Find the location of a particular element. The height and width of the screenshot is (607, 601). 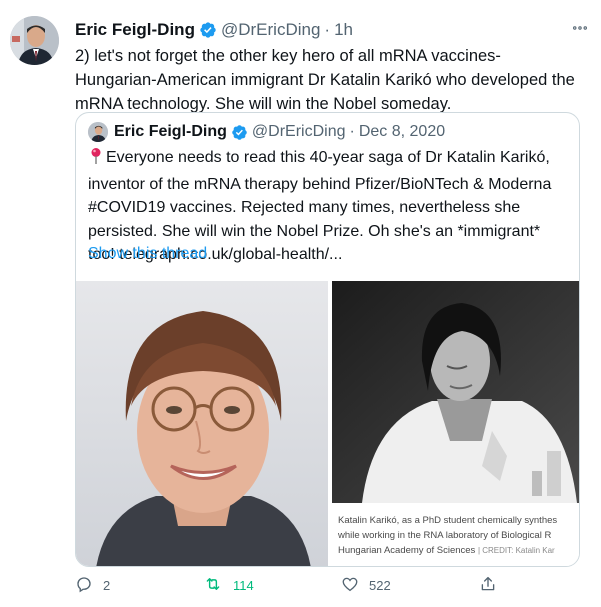

retweet-count: 114 is located at coordinates (243, 585).